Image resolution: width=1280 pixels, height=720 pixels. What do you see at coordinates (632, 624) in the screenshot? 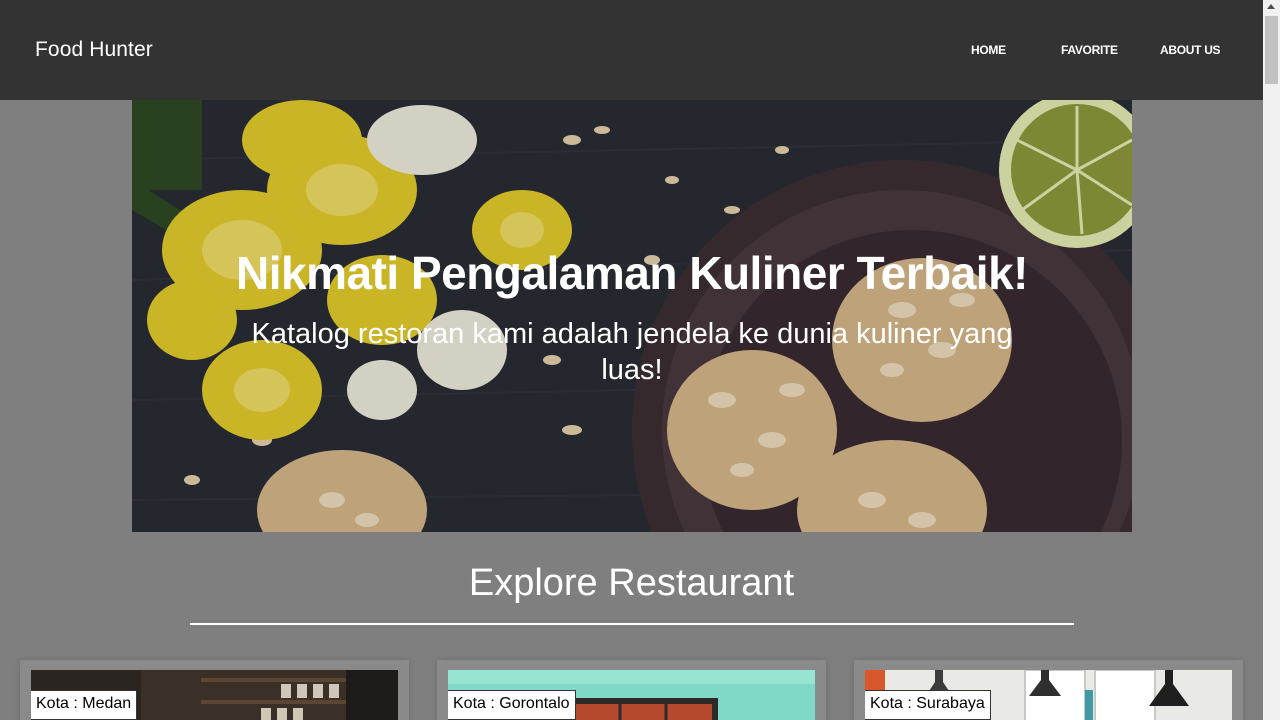
I see `section-divider` at bounding box center [632, 624].